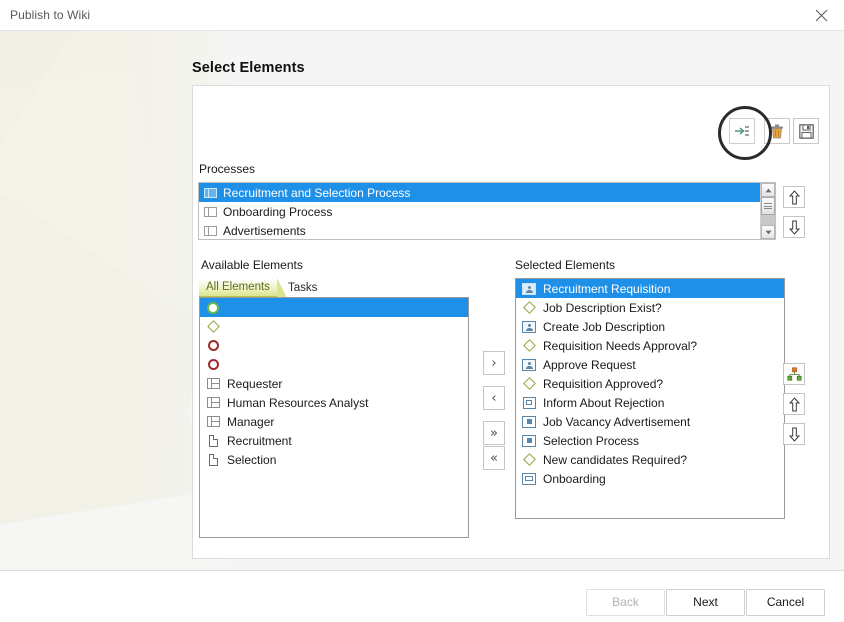  I want to click on list-item-label: Job Description Exist?, so click(602, 307).